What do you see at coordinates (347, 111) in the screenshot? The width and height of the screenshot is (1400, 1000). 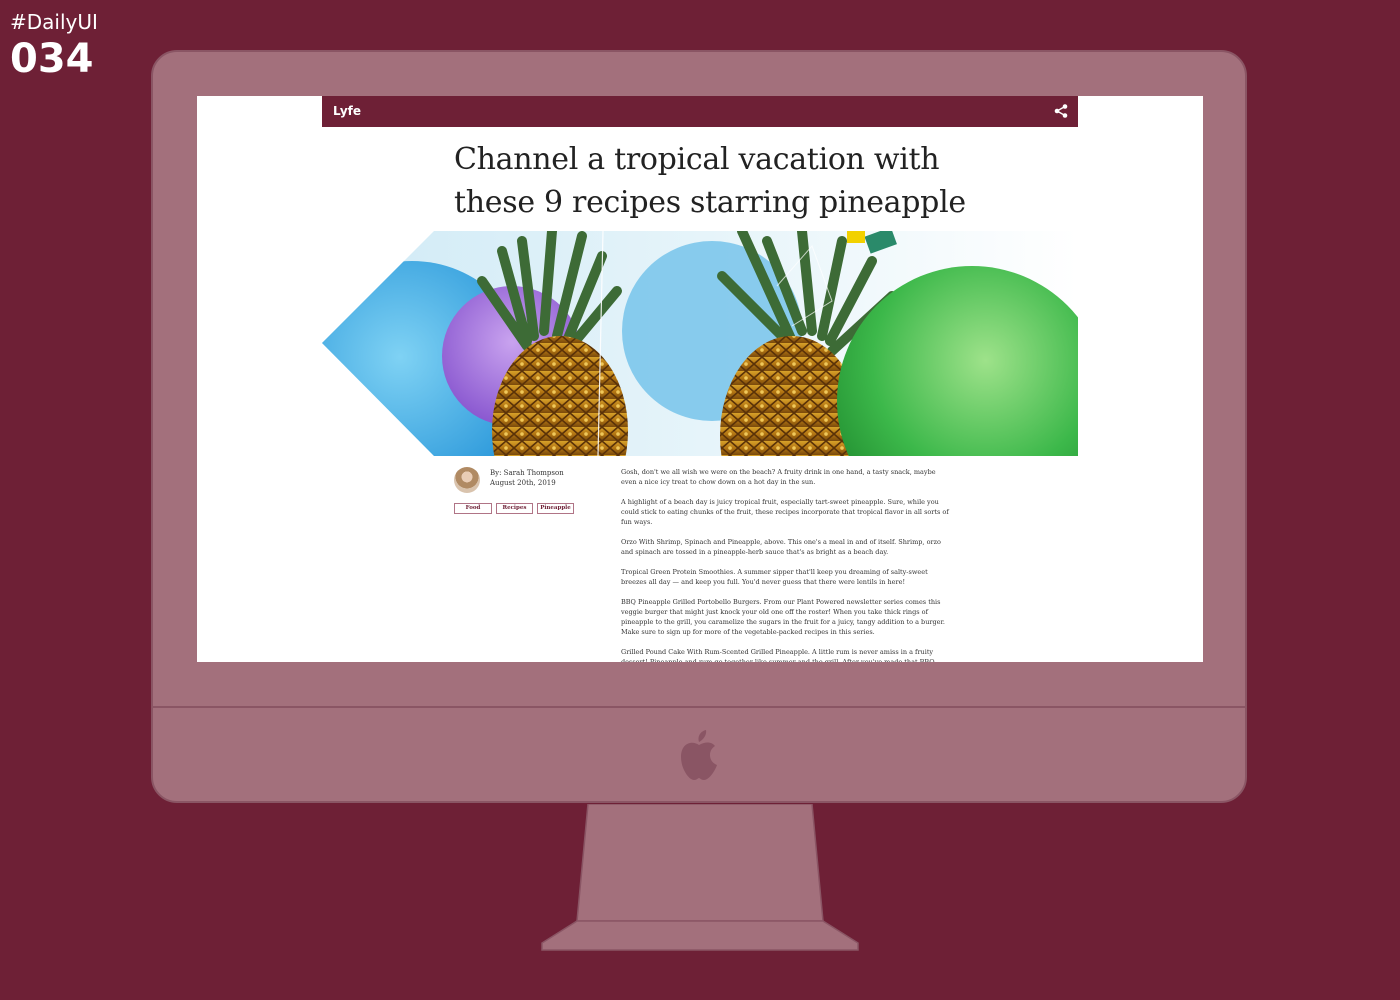 I see `app-logo: Lyfe` at bounding box center [347, 111].